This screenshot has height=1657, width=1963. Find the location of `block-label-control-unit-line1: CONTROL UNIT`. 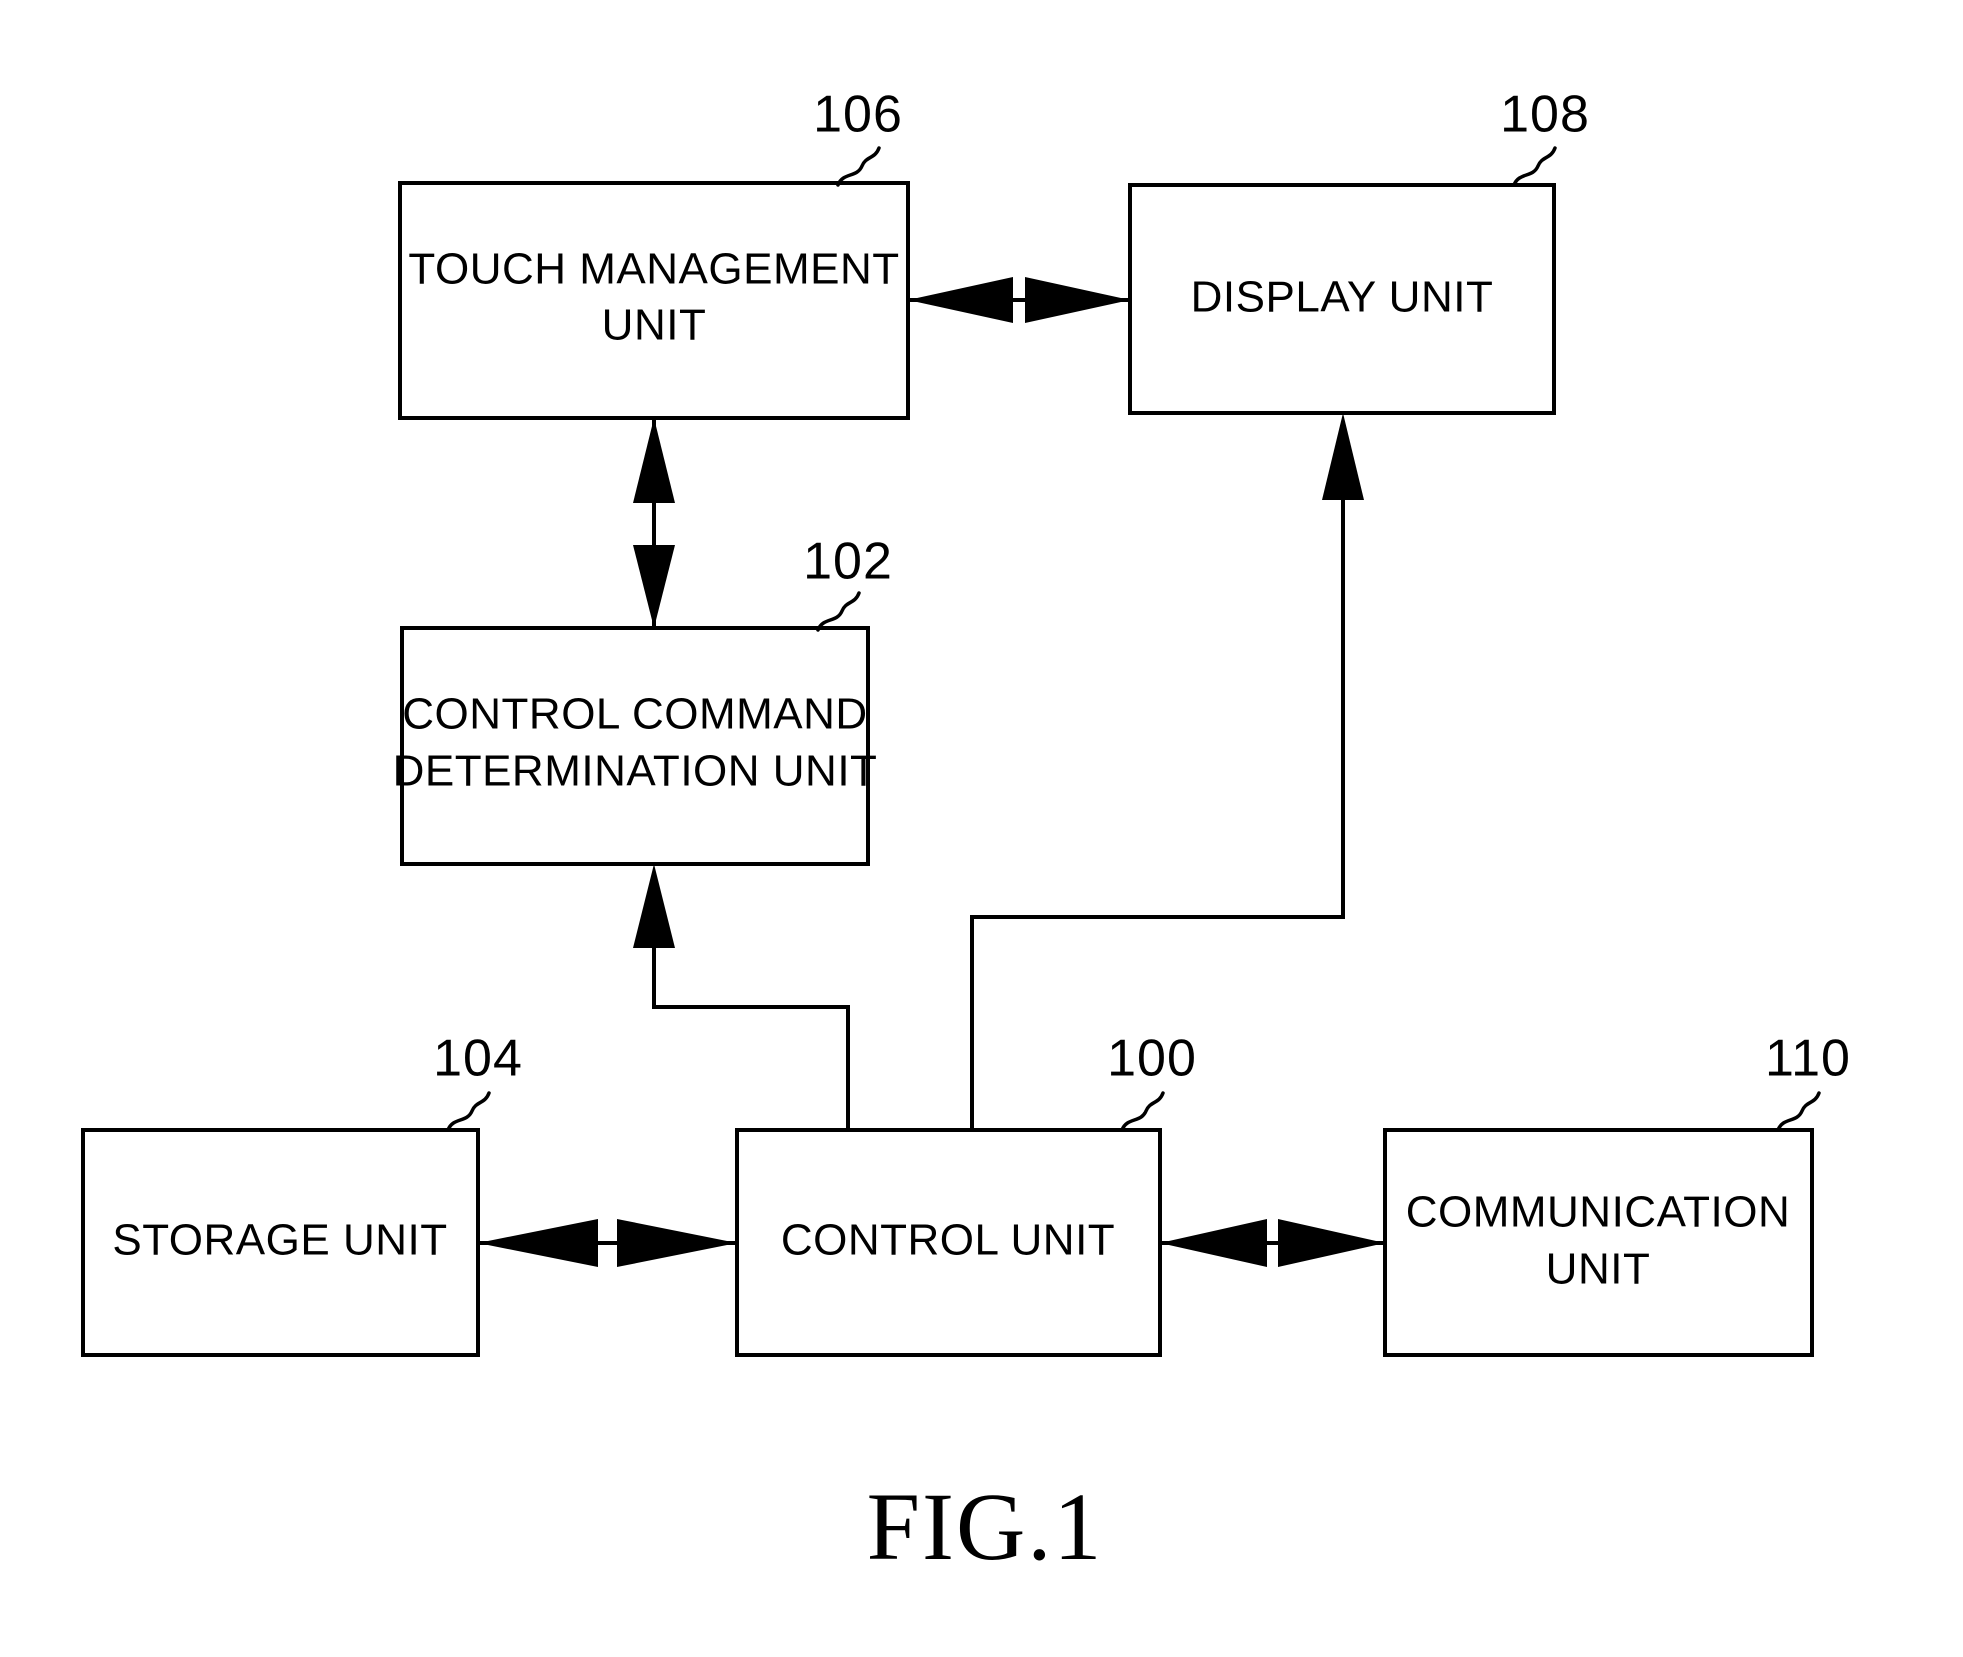

block-label-control-unit-line1: CONTROL UNIT is located at coordinates (948, 1240).